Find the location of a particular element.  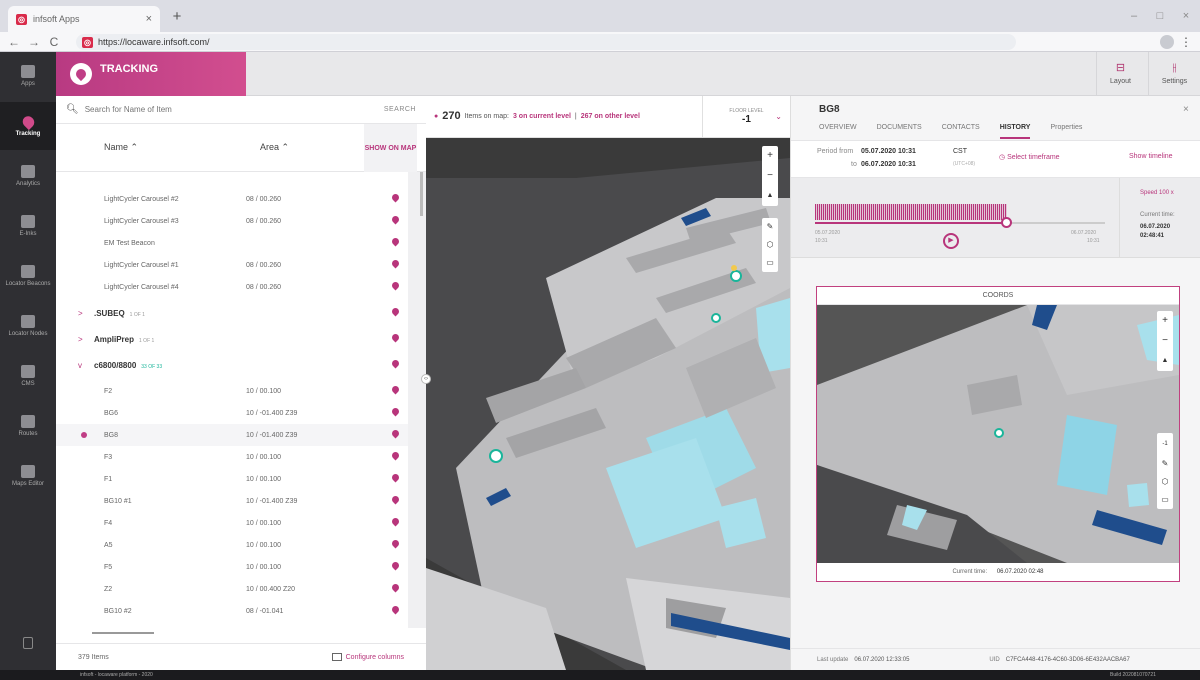

show-timeline-button: Show timeline is located at coordinates (1151, 156).